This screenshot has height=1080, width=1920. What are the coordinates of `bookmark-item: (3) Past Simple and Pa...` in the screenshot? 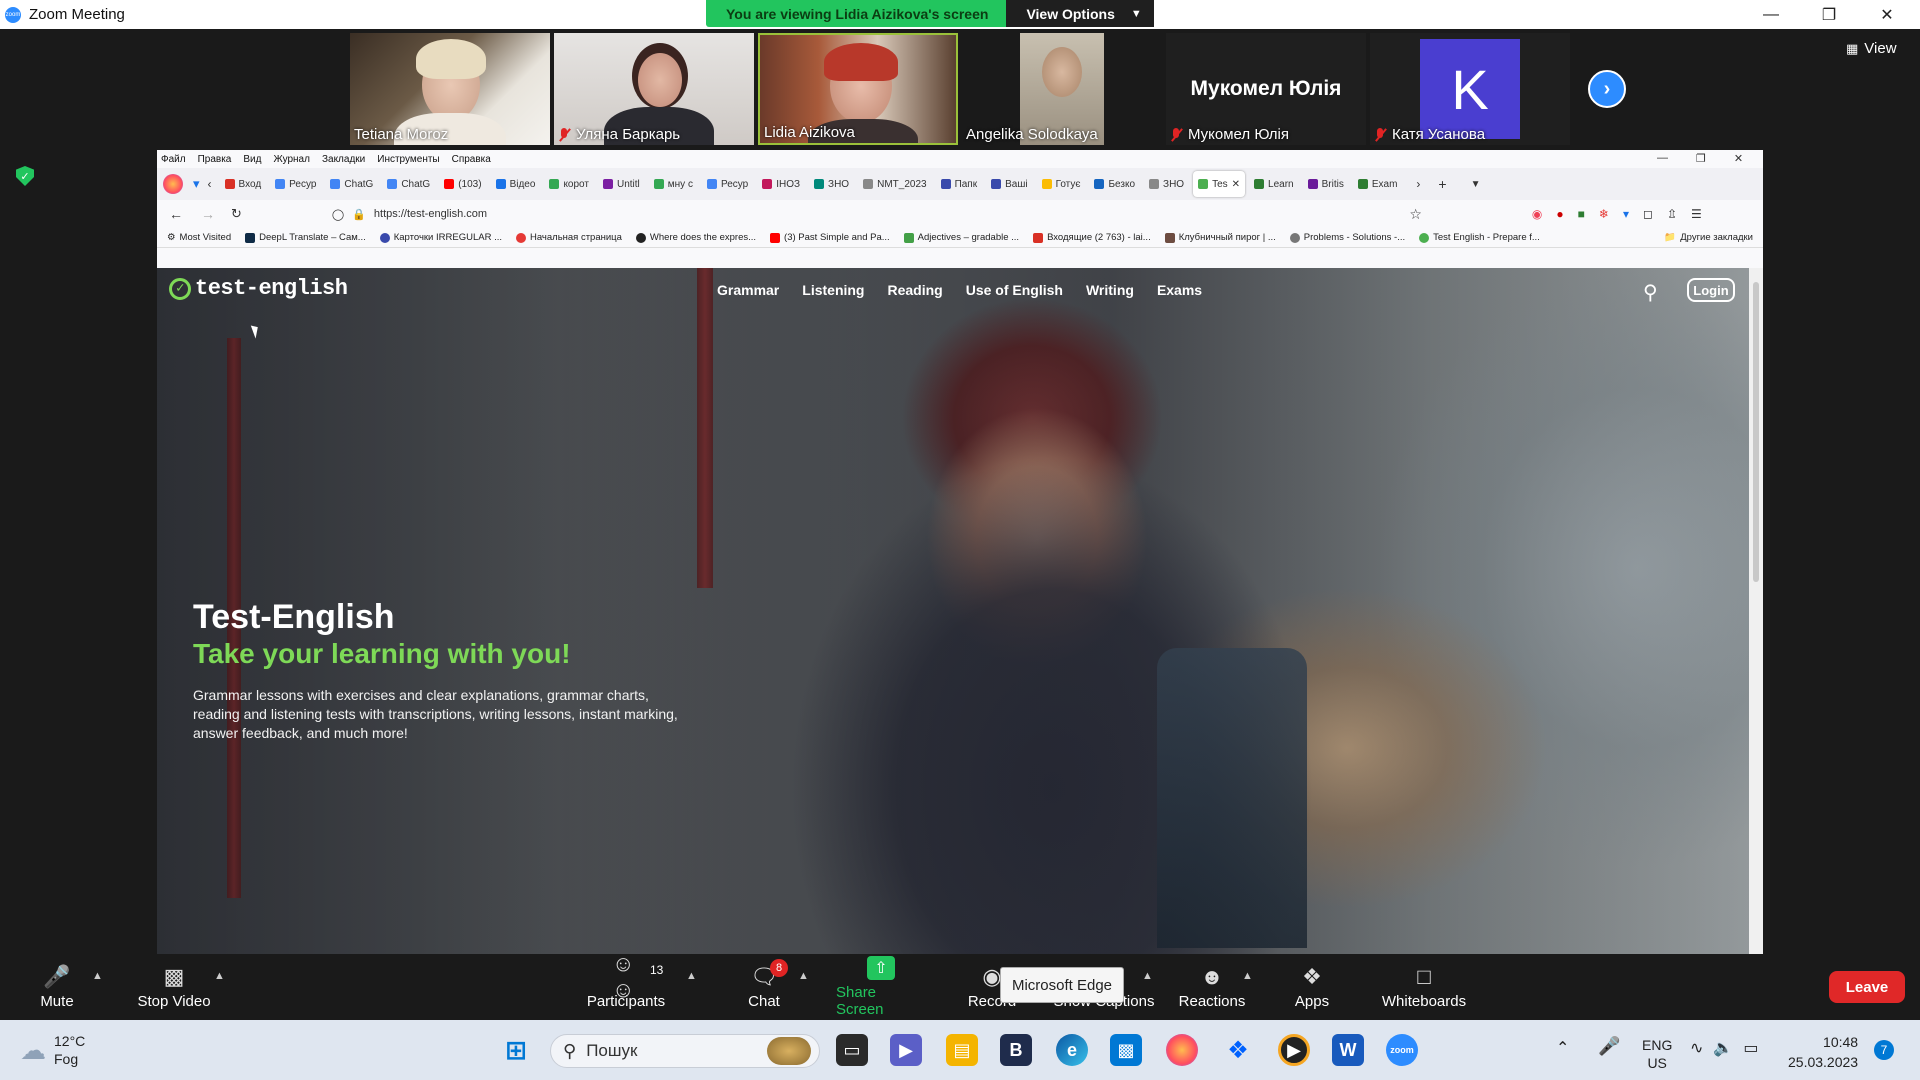 It's located at (830, 237).